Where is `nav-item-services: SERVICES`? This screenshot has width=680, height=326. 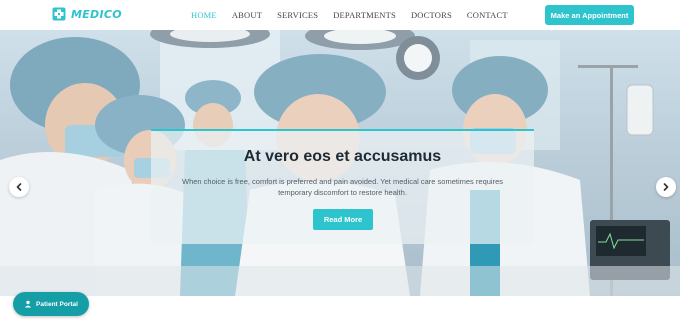
nav-item-services: SERVICES is located at coordinates (297, 15).